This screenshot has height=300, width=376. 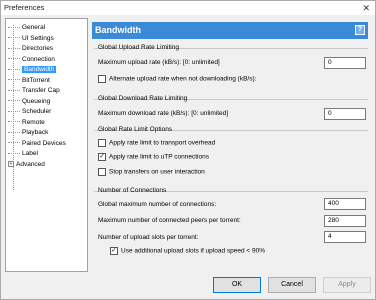 What do you see at coordinates (148, 237) in the screenshot?
I see `upload-slots-label: Number of upload slots per torrent:` at bounding box center [148, 237].